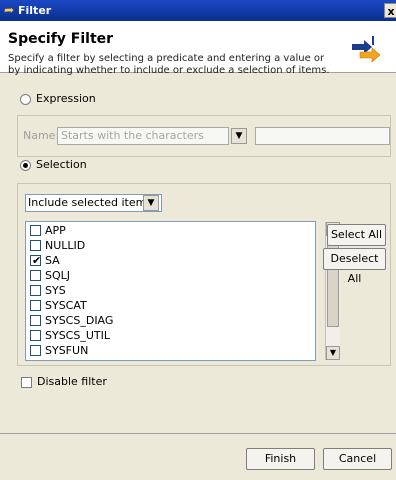 The height and width of the screenshot is (480, 396). Describe the element at coordinates (58, 275) in the screenshot. I see `item-label: SQLJ` at that location.